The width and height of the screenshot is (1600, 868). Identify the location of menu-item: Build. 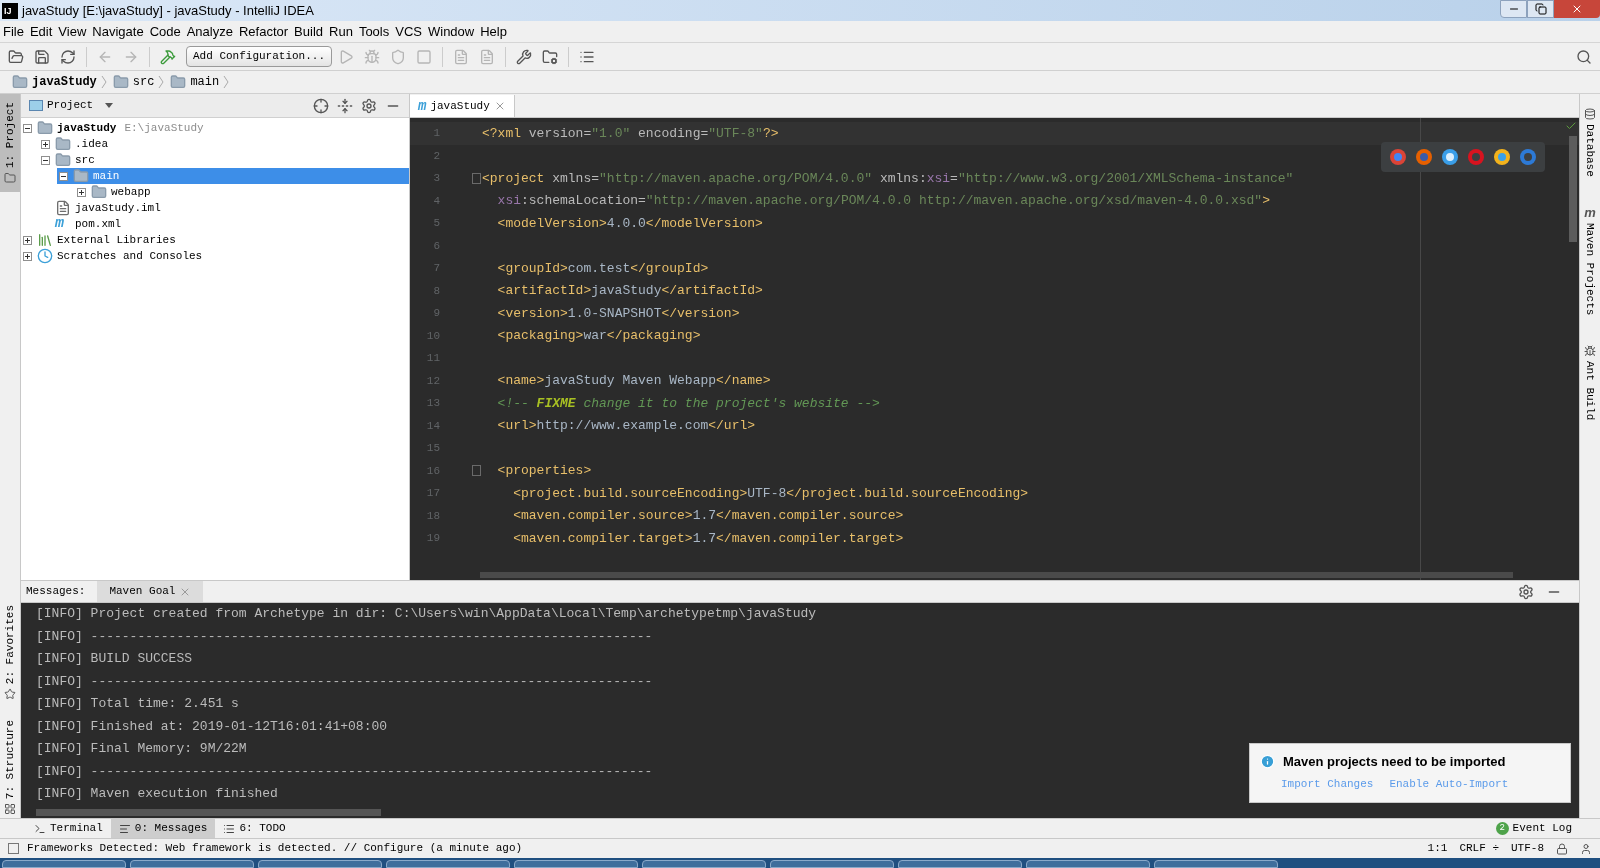
(308, 31).